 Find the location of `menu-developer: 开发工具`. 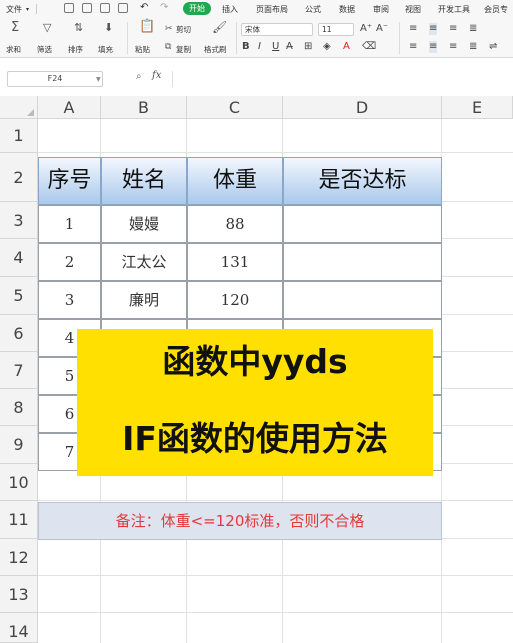

menu-developer: 开发工具 is located at coordinates (454, 9).